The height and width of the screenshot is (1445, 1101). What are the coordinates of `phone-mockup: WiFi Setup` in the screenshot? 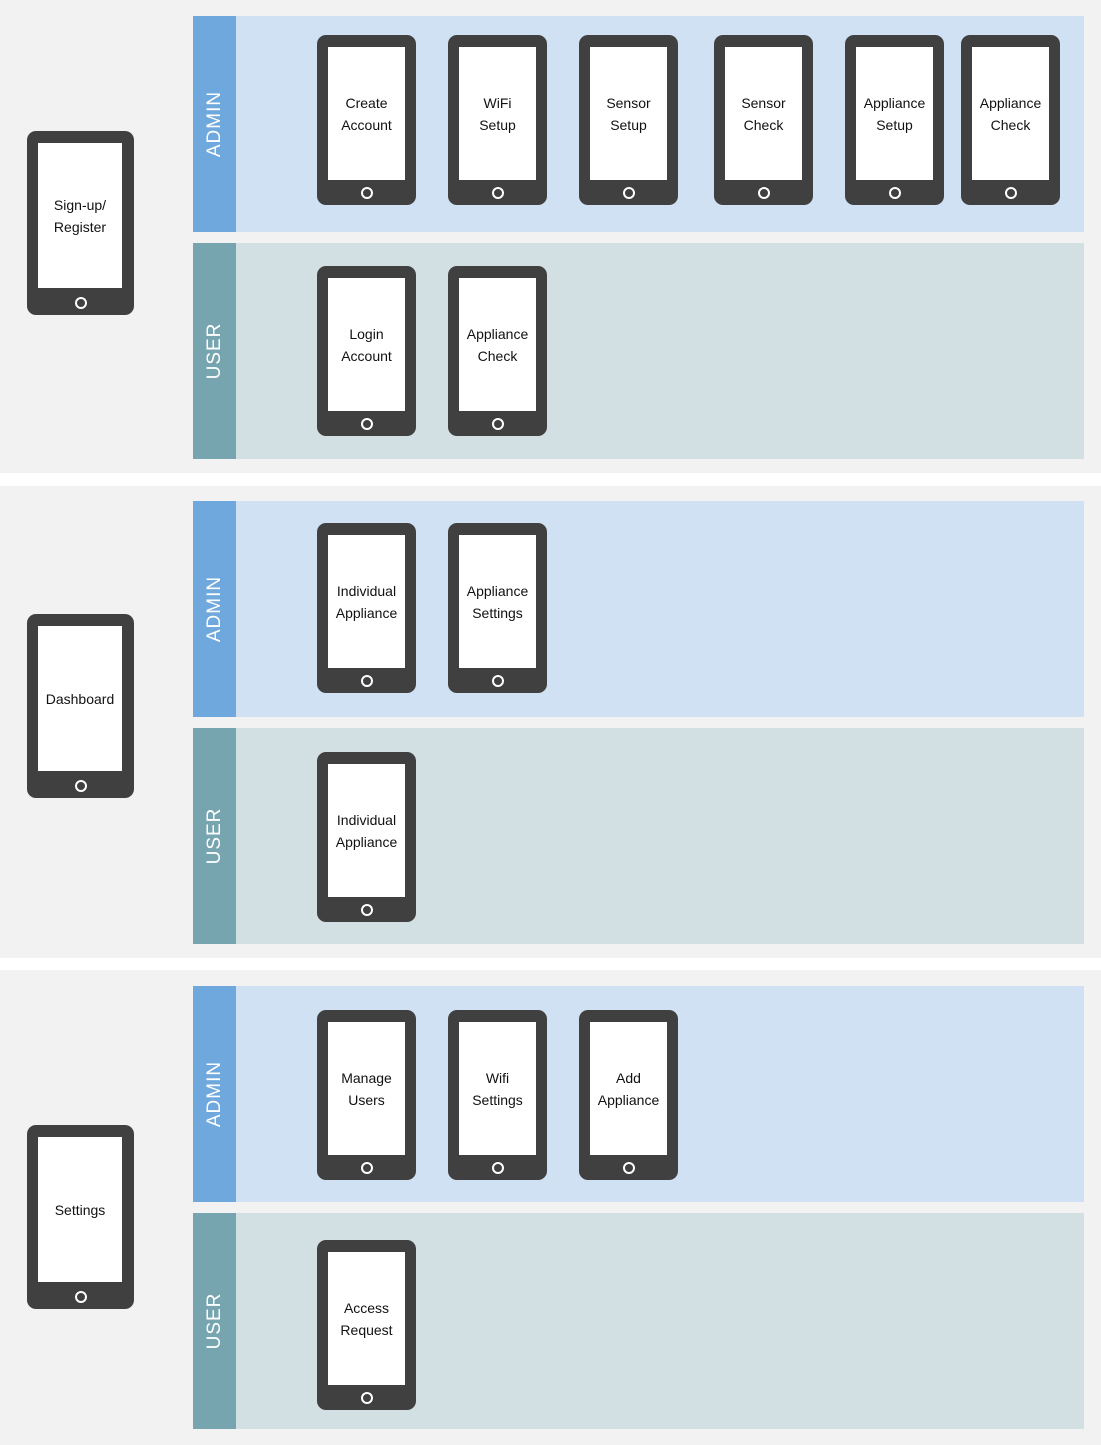 It's located at (497, 120).